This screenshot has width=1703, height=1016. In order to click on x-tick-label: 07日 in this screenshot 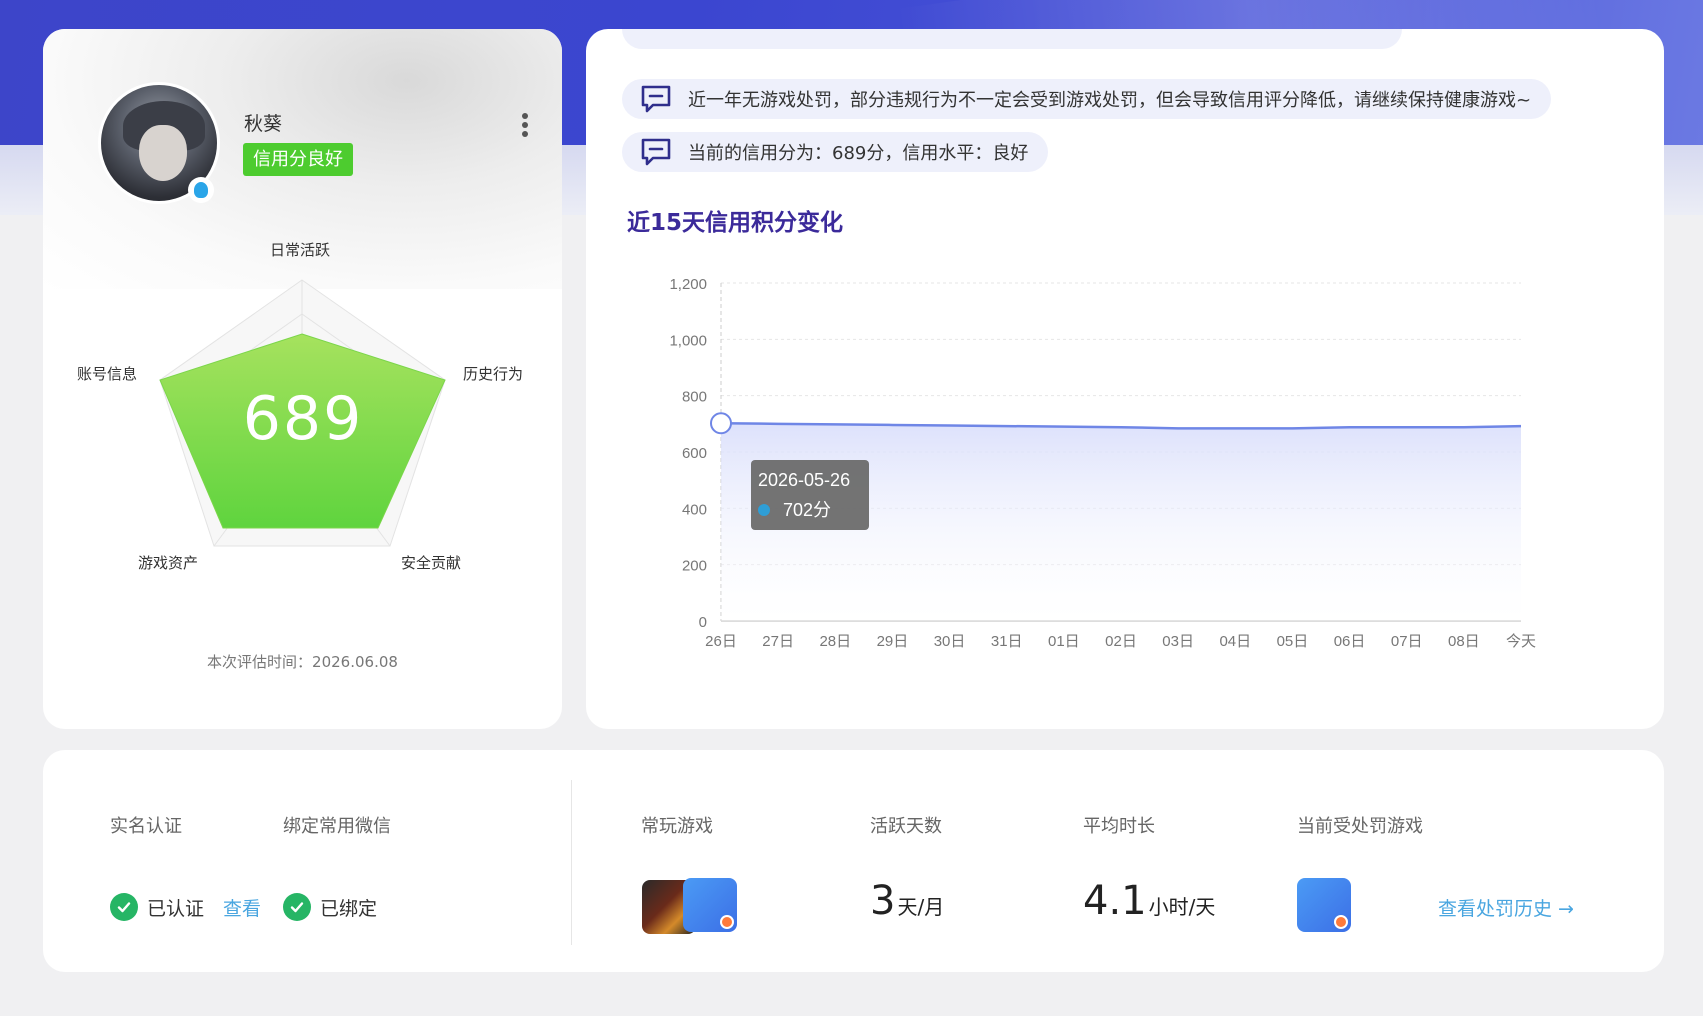, I will do `click(1407, 641)`.